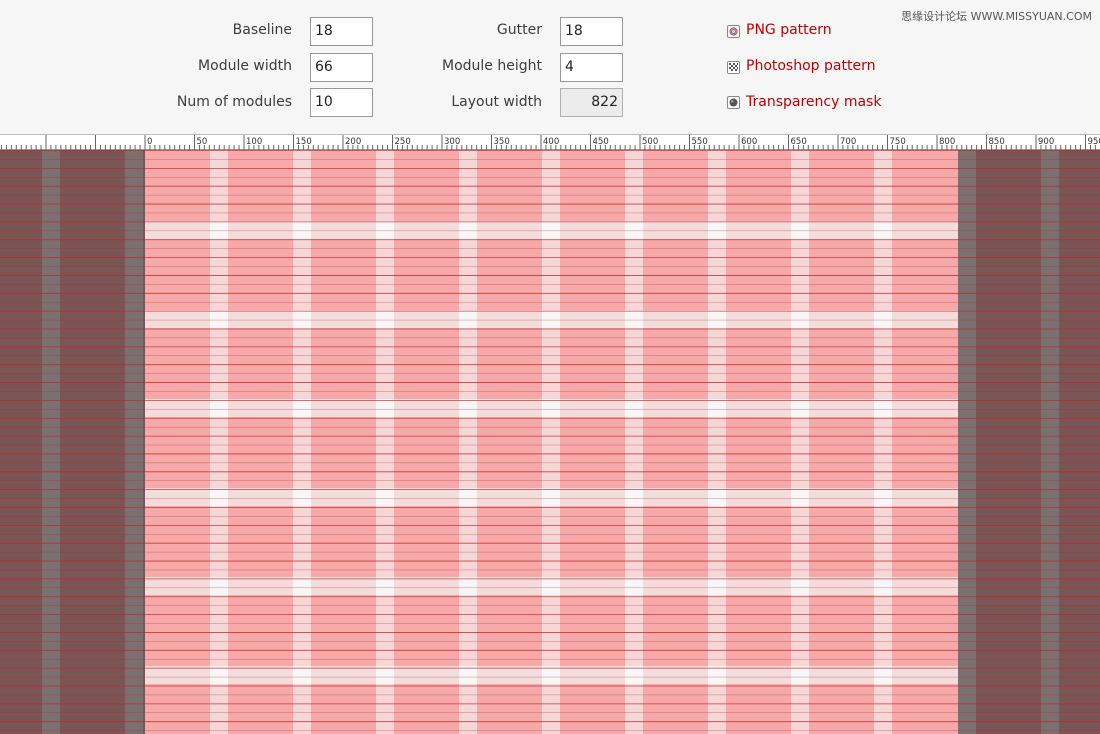 The width and height of the screenshot is (1100, 734). Describe the element at coordinates (733, 102) in the screenshot. I see `mask-icon` at that location.